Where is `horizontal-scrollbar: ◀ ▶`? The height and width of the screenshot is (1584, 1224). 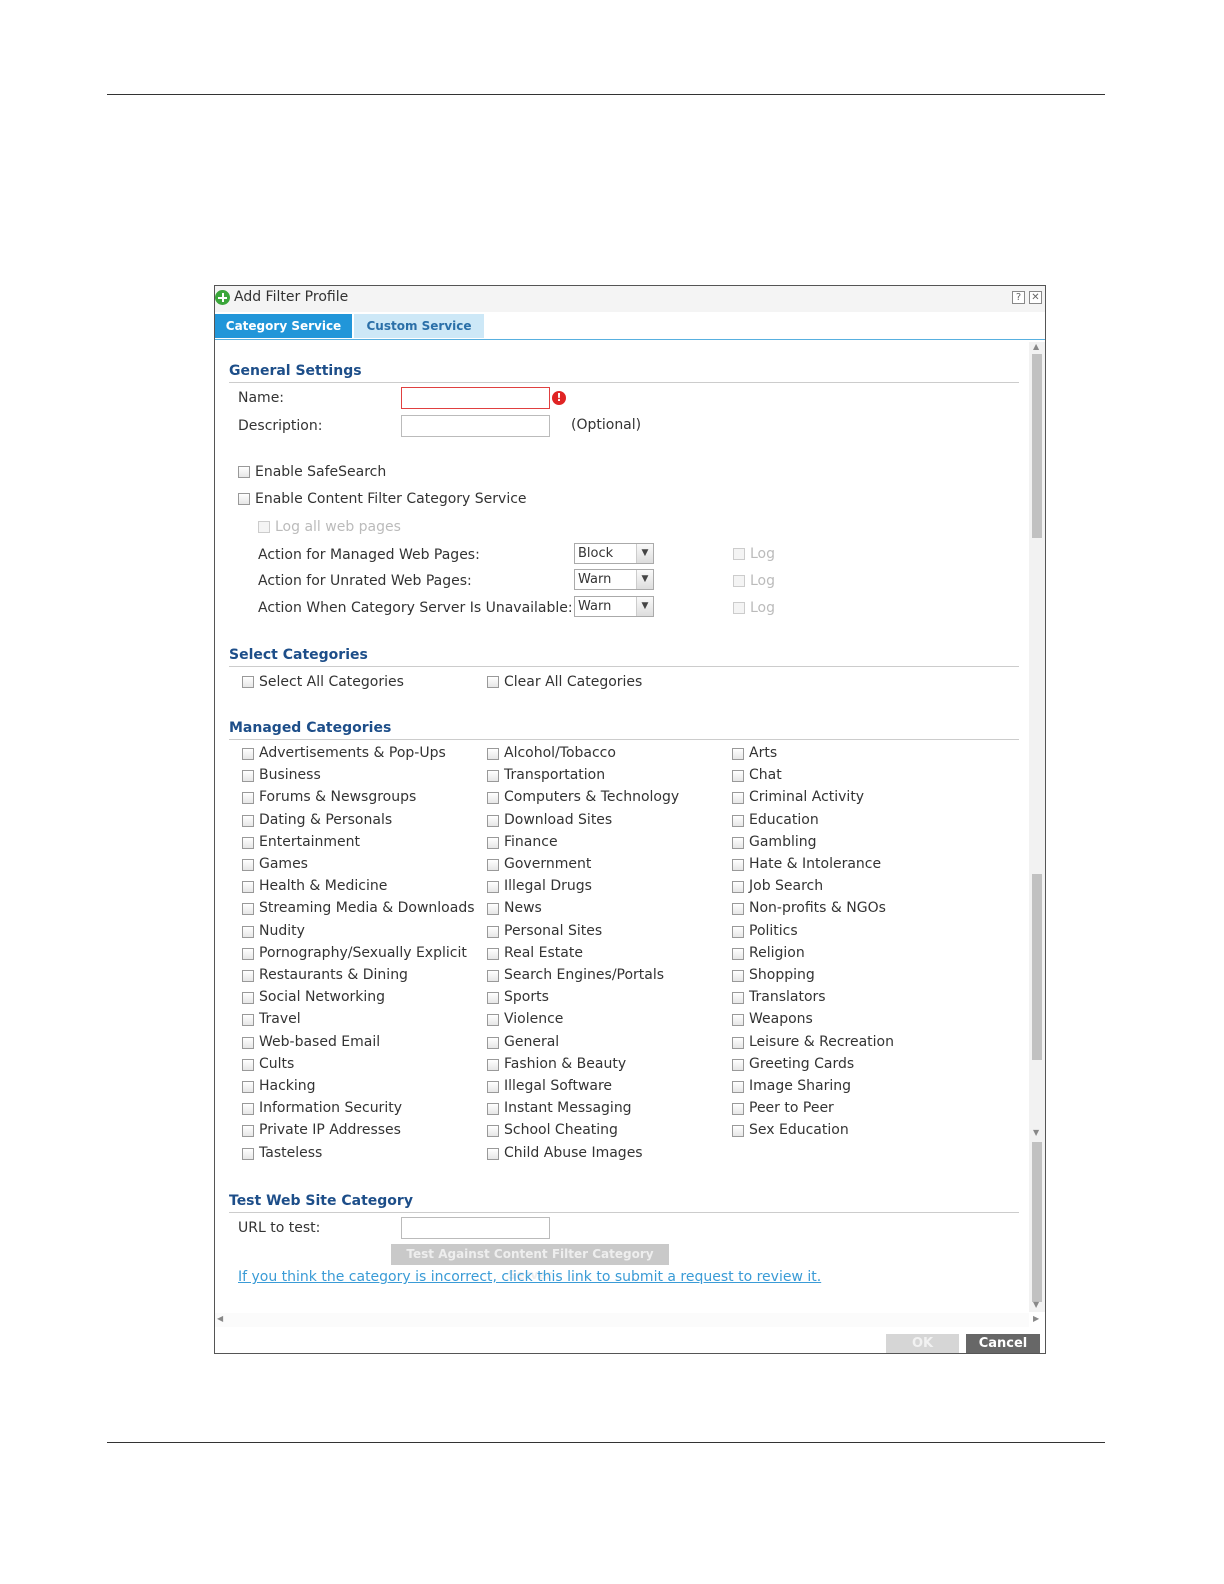
horizontal-scrollbar: ◀ ▶ is located at coordinates (627, 1320).